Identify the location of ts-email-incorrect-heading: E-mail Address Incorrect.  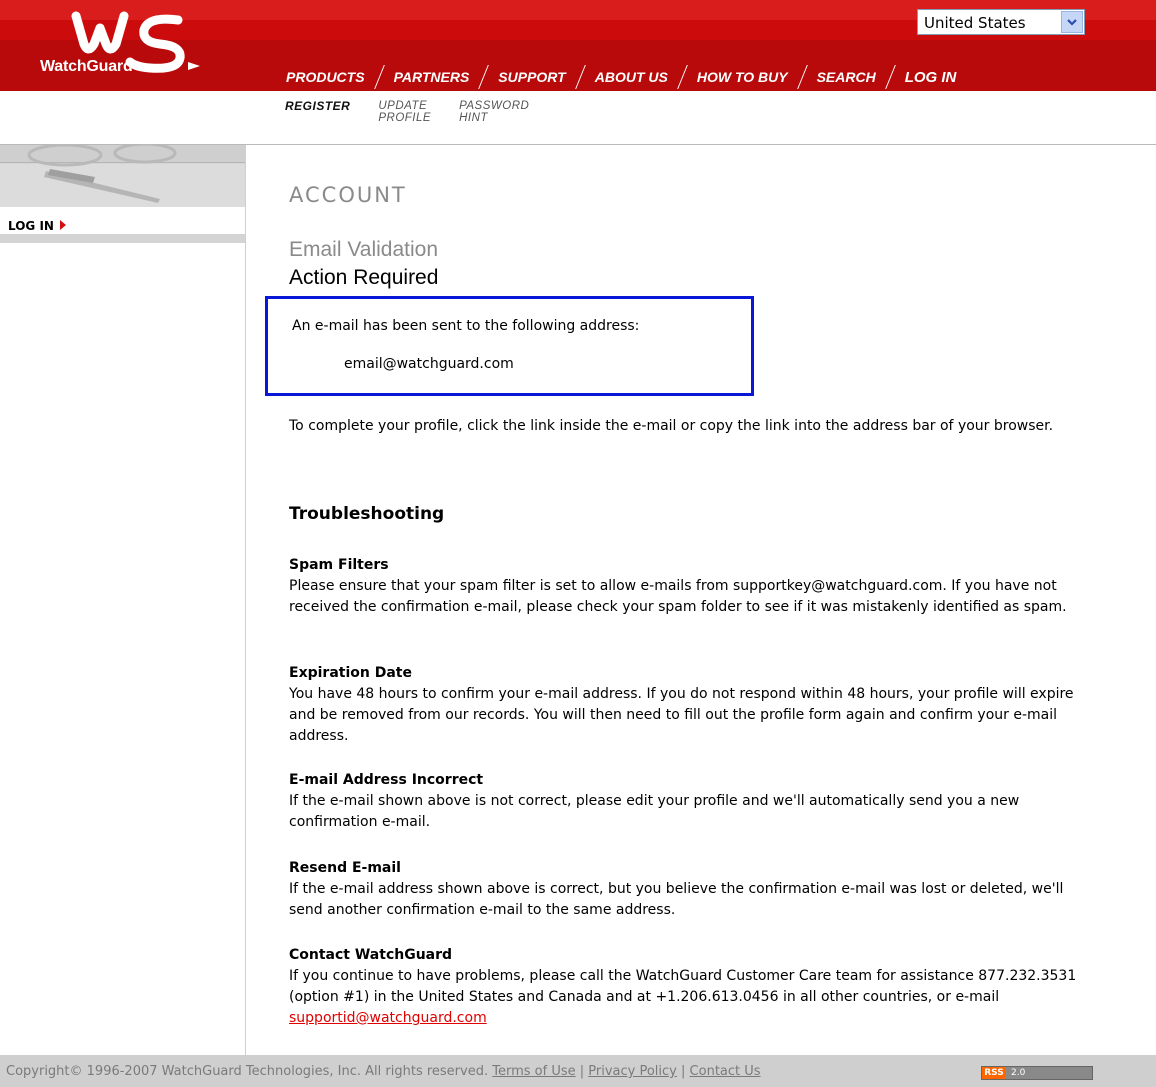
(386, 780).